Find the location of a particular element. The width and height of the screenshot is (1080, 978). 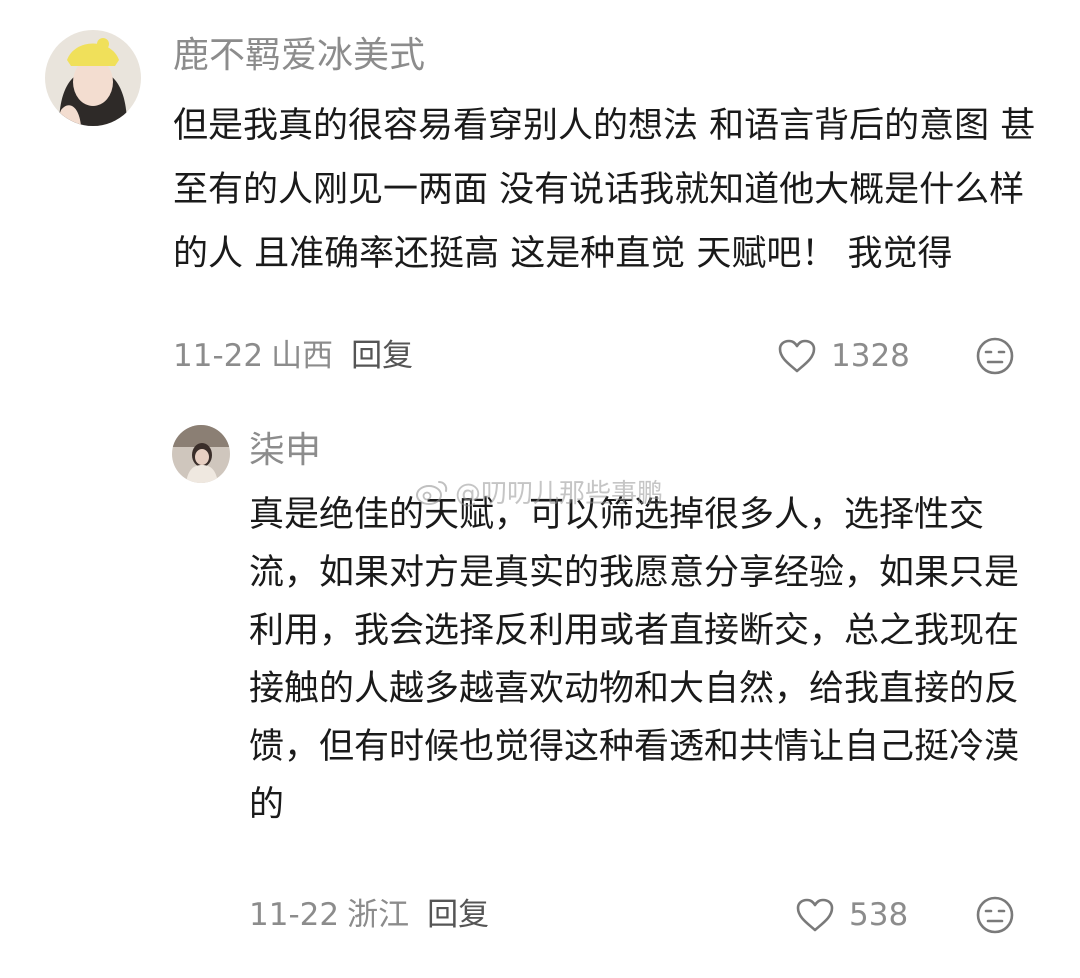

weibo-logo-icon is located at coordinates (432, 492).